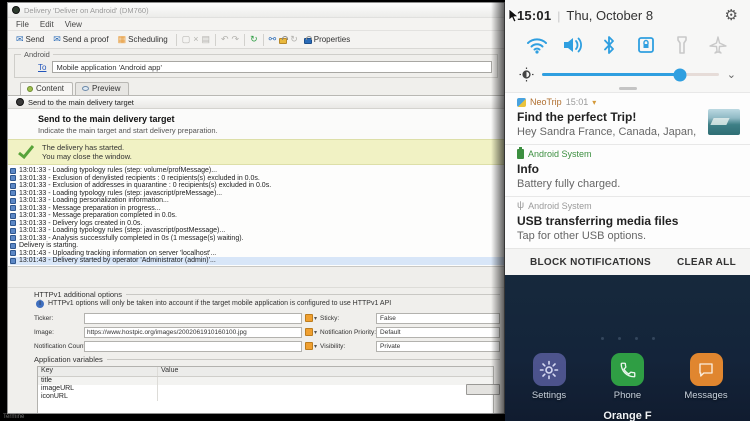 The width and height of the screenshot is (750, 421). I want to click on copy-icon: ▢, so click(186, 39).